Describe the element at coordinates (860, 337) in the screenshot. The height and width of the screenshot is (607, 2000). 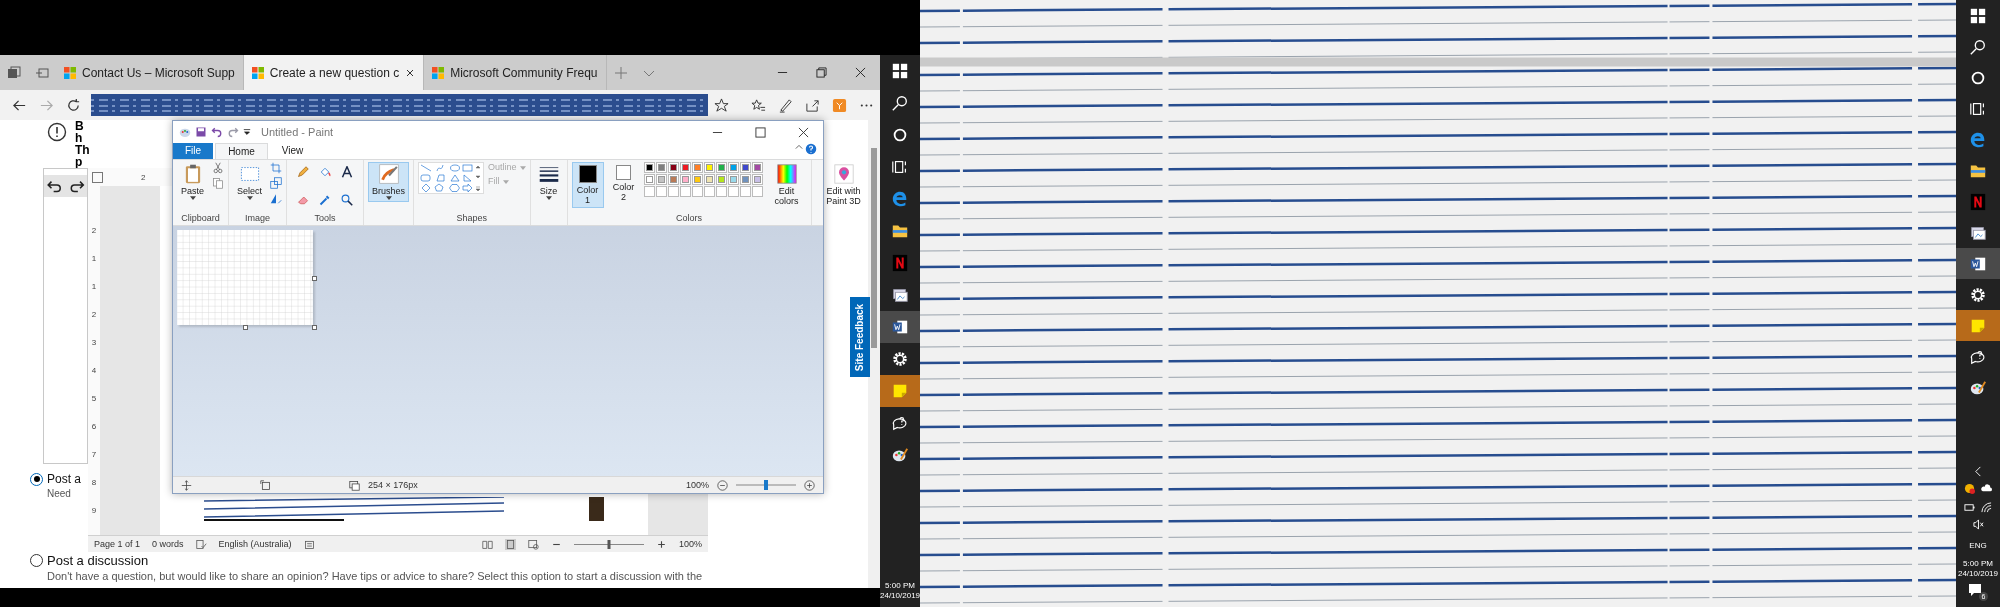
I see `feedback-tab: Site Feedback` at that location.